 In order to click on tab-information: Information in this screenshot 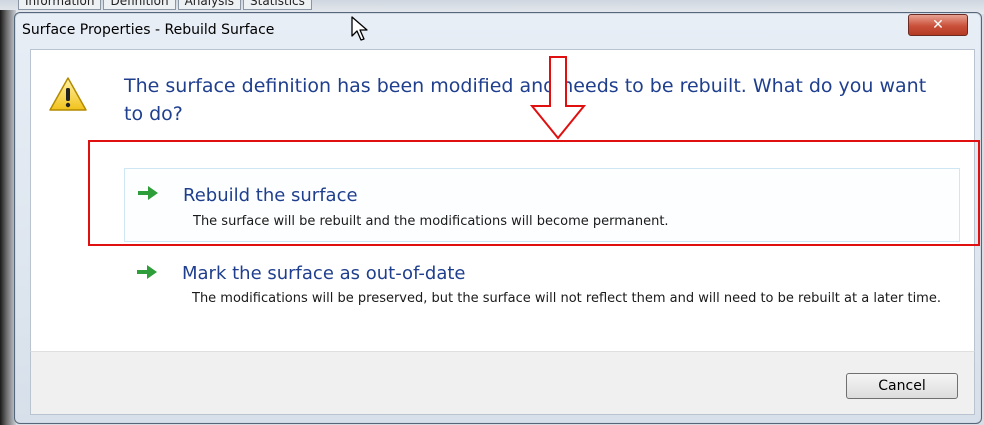, I will do `click(60, 5)`.